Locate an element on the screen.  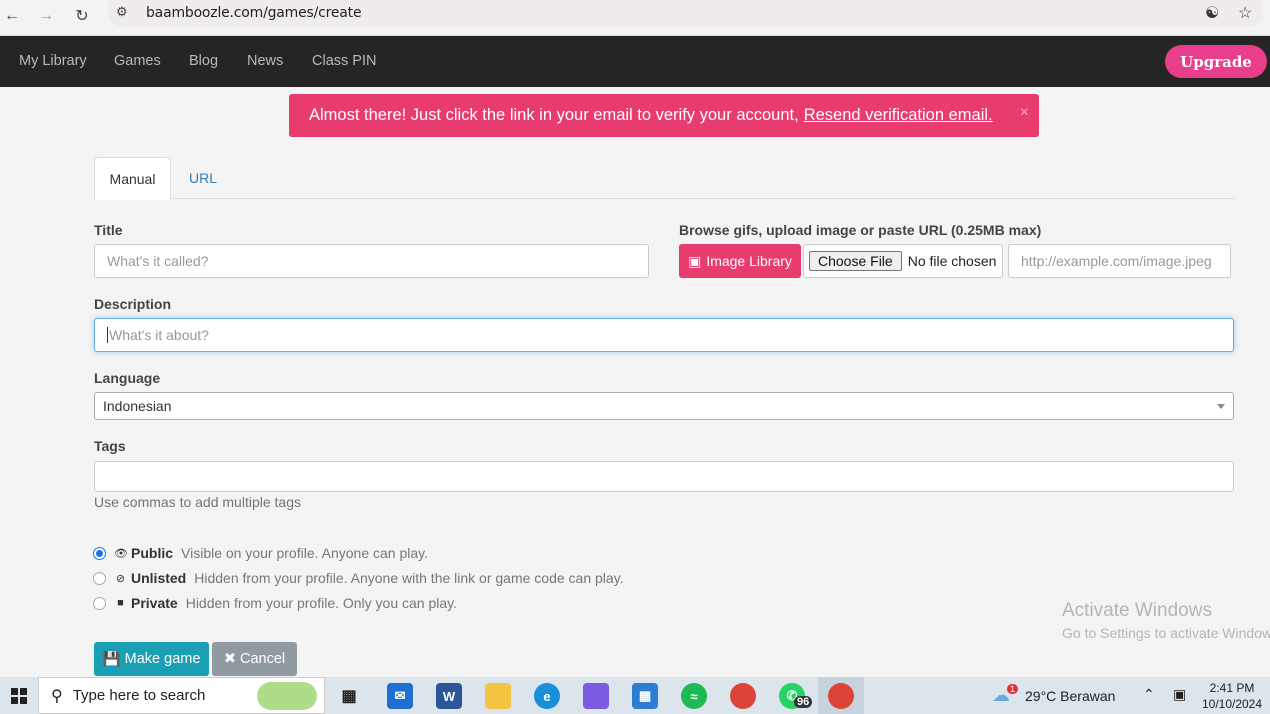
lock-icon: ■ is located at coordinates (120, 603).